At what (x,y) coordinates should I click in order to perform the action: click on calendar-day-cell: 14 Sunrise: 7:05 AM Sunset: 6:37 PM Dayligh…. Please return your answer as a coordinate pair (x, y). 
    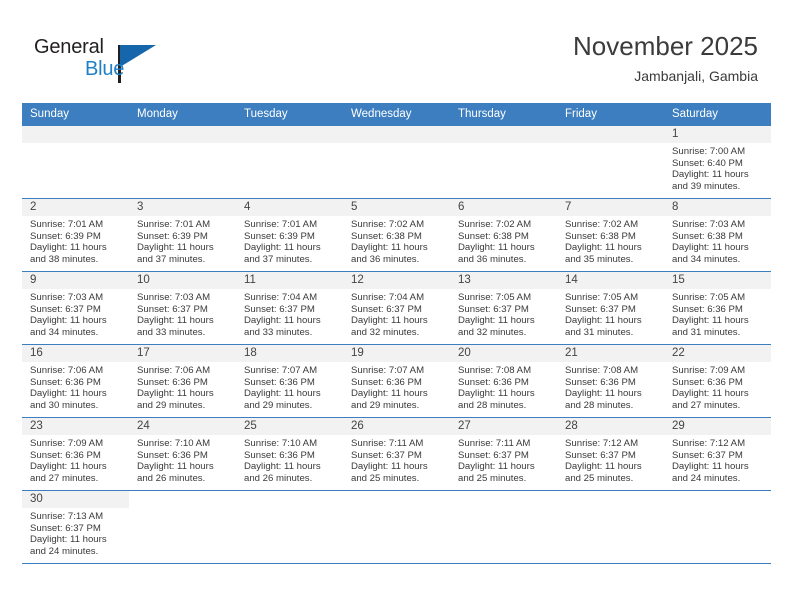
    Looking at the image, I should click on (610, 308).